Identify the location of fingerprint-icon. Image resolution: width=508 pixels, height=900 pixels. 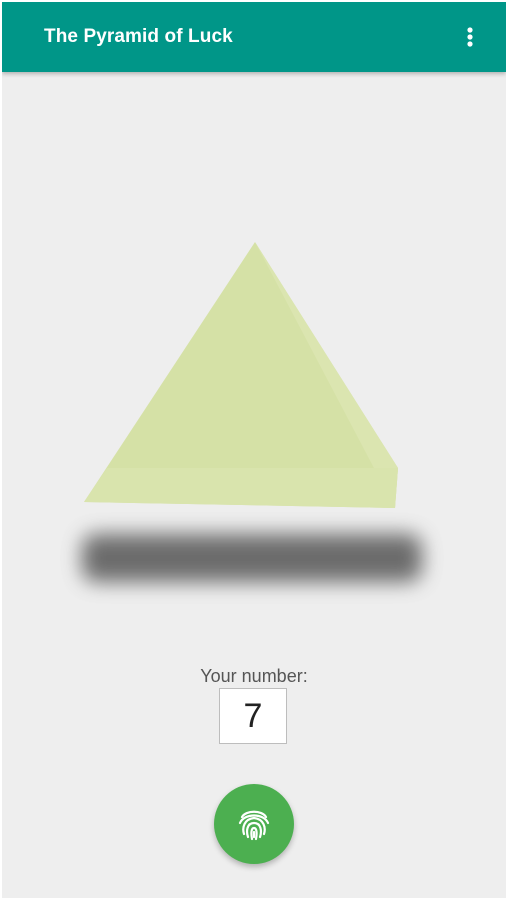
(254, 825).